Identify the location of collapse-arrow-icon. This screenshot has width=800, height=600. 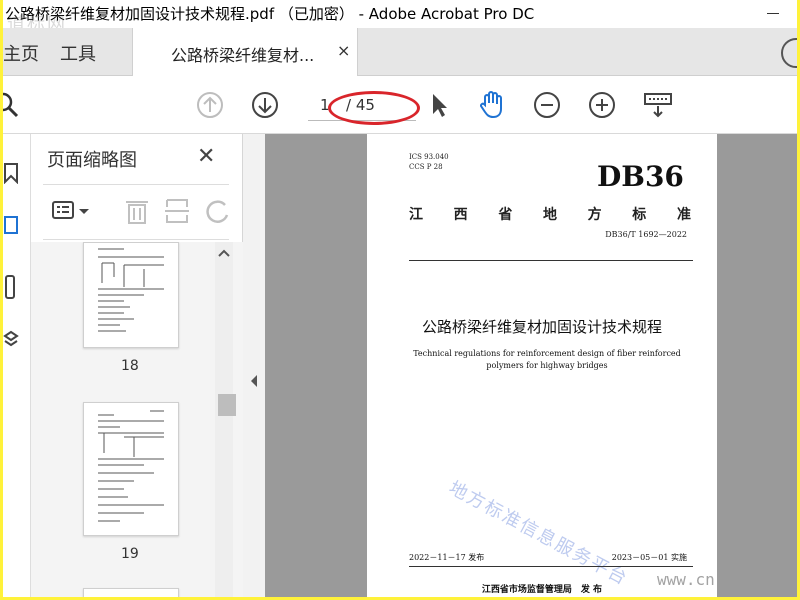
(254, 381).